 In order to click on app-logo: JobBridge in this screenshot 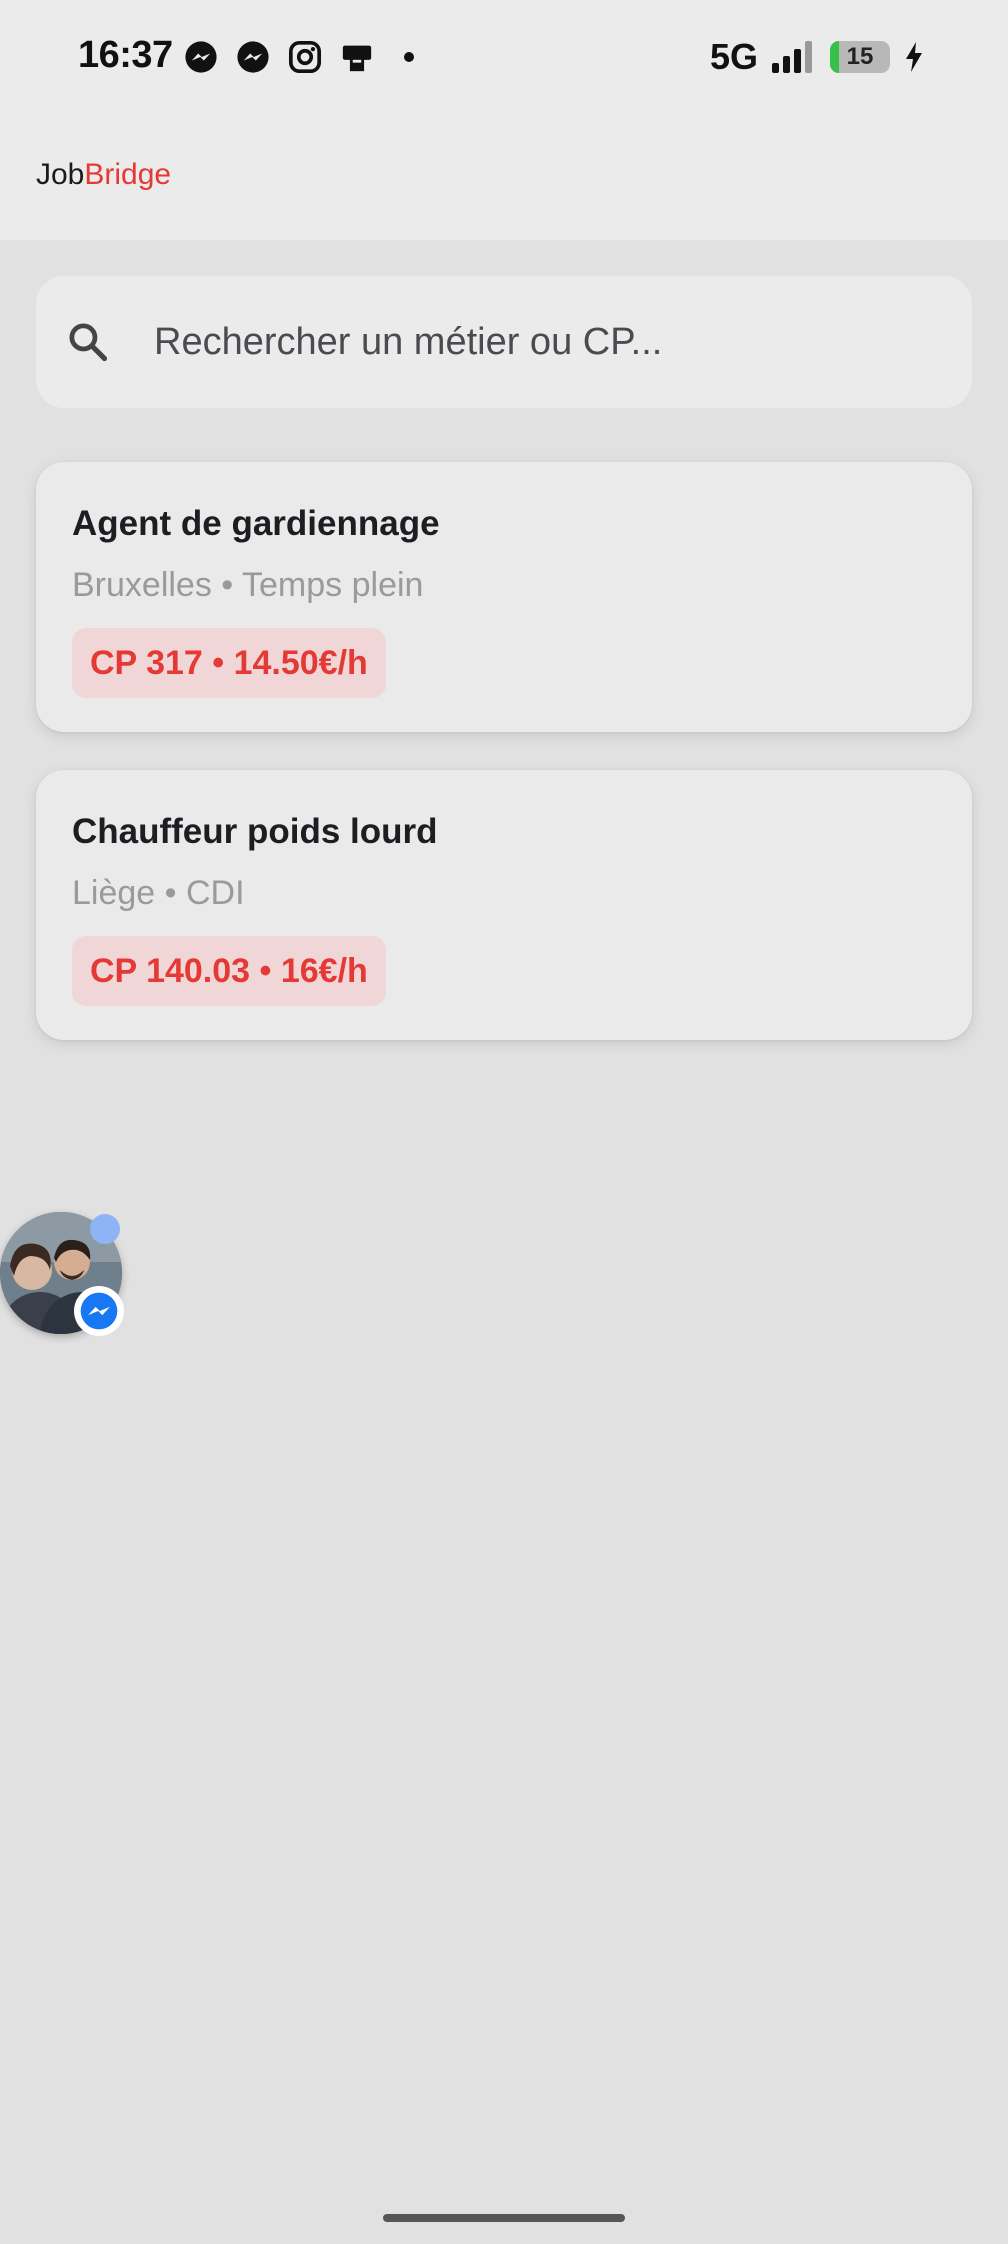, I will do `click(103, 175)`.